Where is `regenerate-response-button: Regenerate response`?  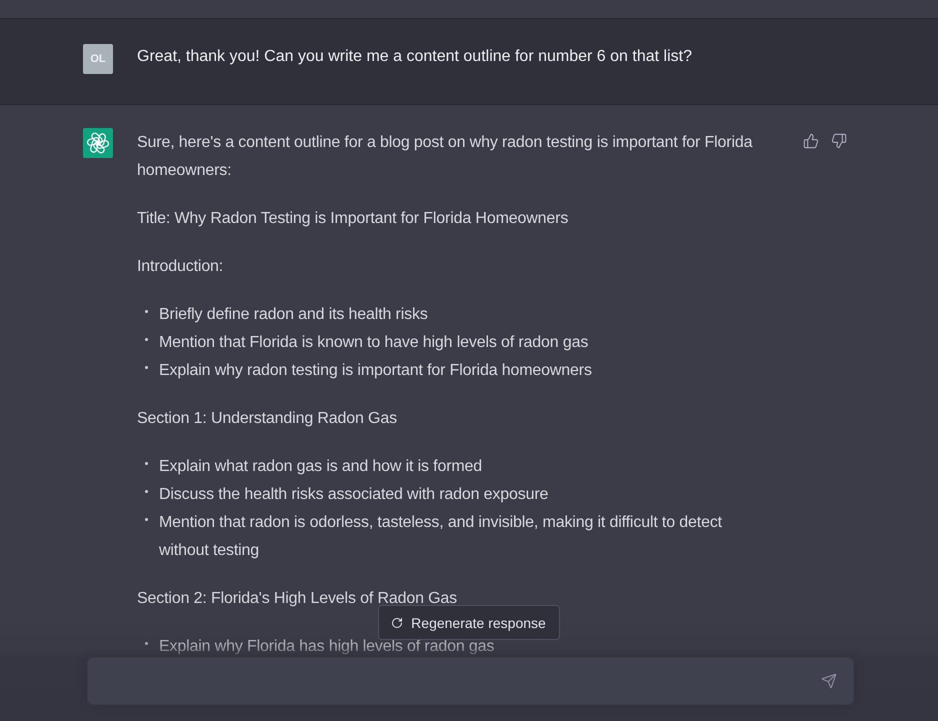
regenerate-response-button: Regenerate response is located at coordinates (469, 622).